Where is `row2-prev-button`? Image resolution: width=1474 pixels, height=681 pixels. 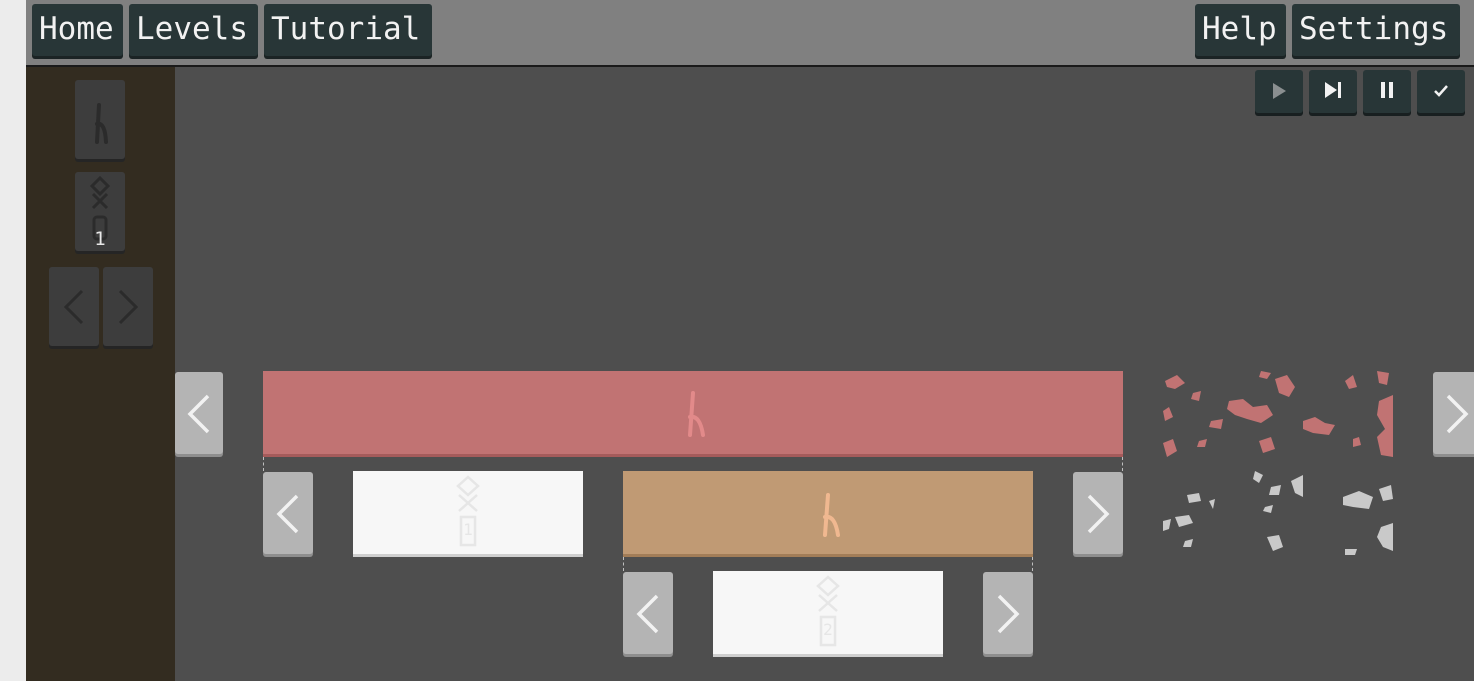
row2-prev-button is located at coordinates (288, 513).